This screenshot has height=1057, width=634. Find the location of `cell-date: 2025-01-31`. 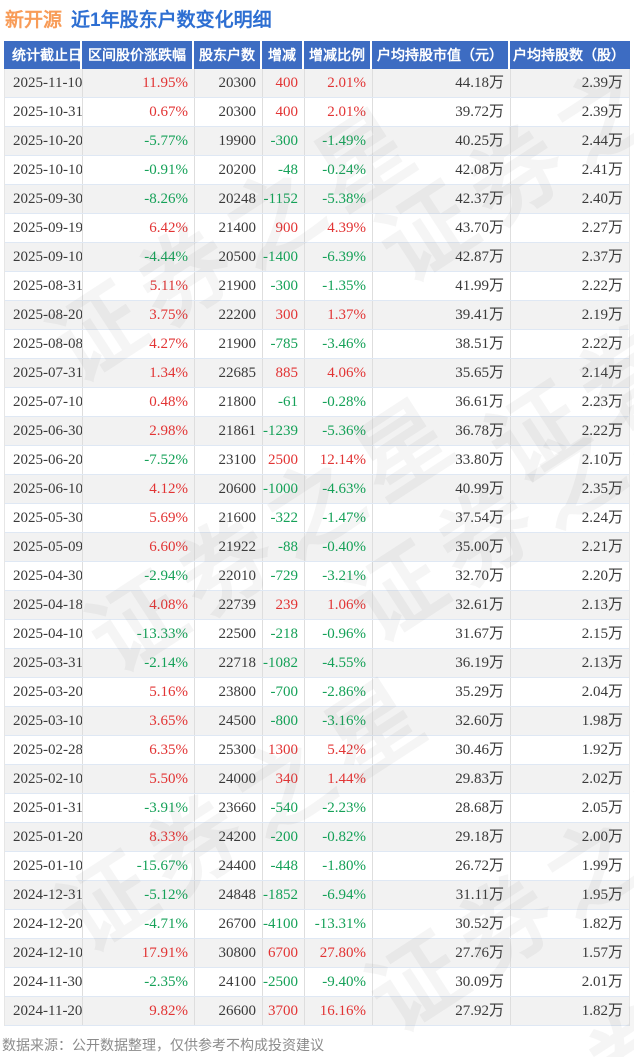

cell-date: 2025-01-31 is located at coordinates (44, 808).